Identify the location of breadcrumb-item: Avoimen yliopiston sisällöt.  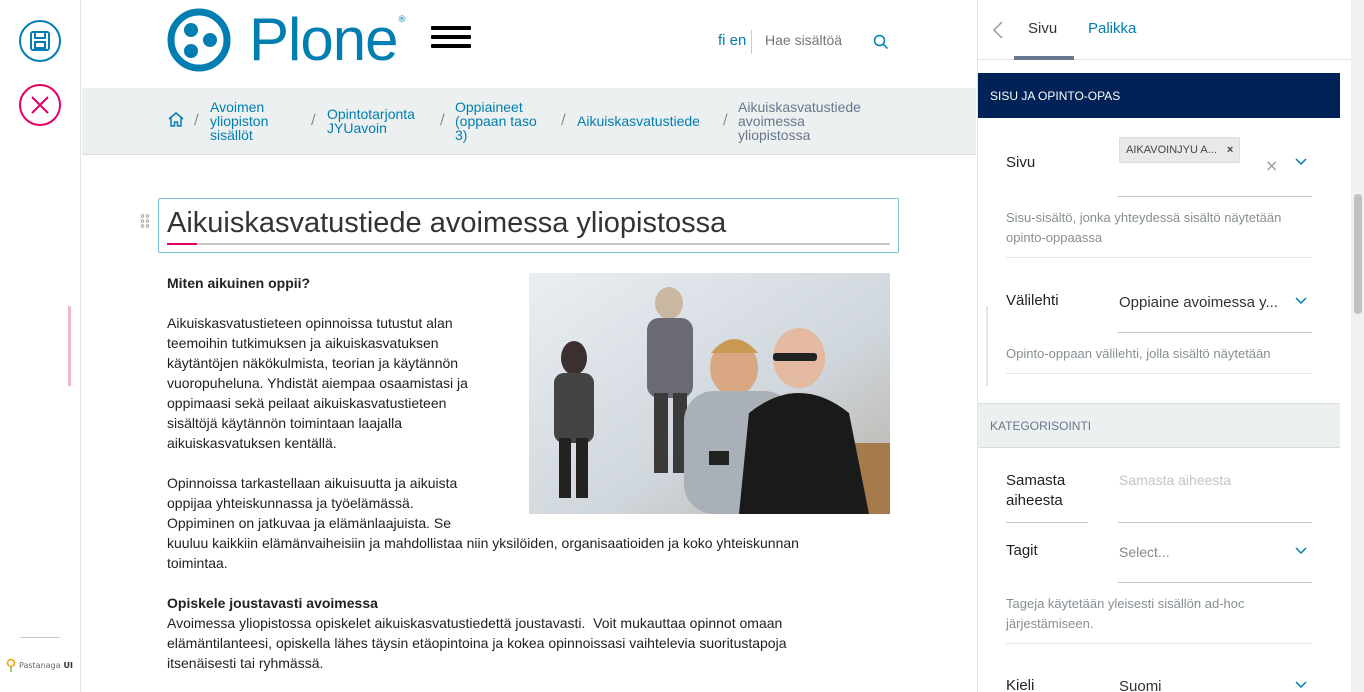
(239, 121).